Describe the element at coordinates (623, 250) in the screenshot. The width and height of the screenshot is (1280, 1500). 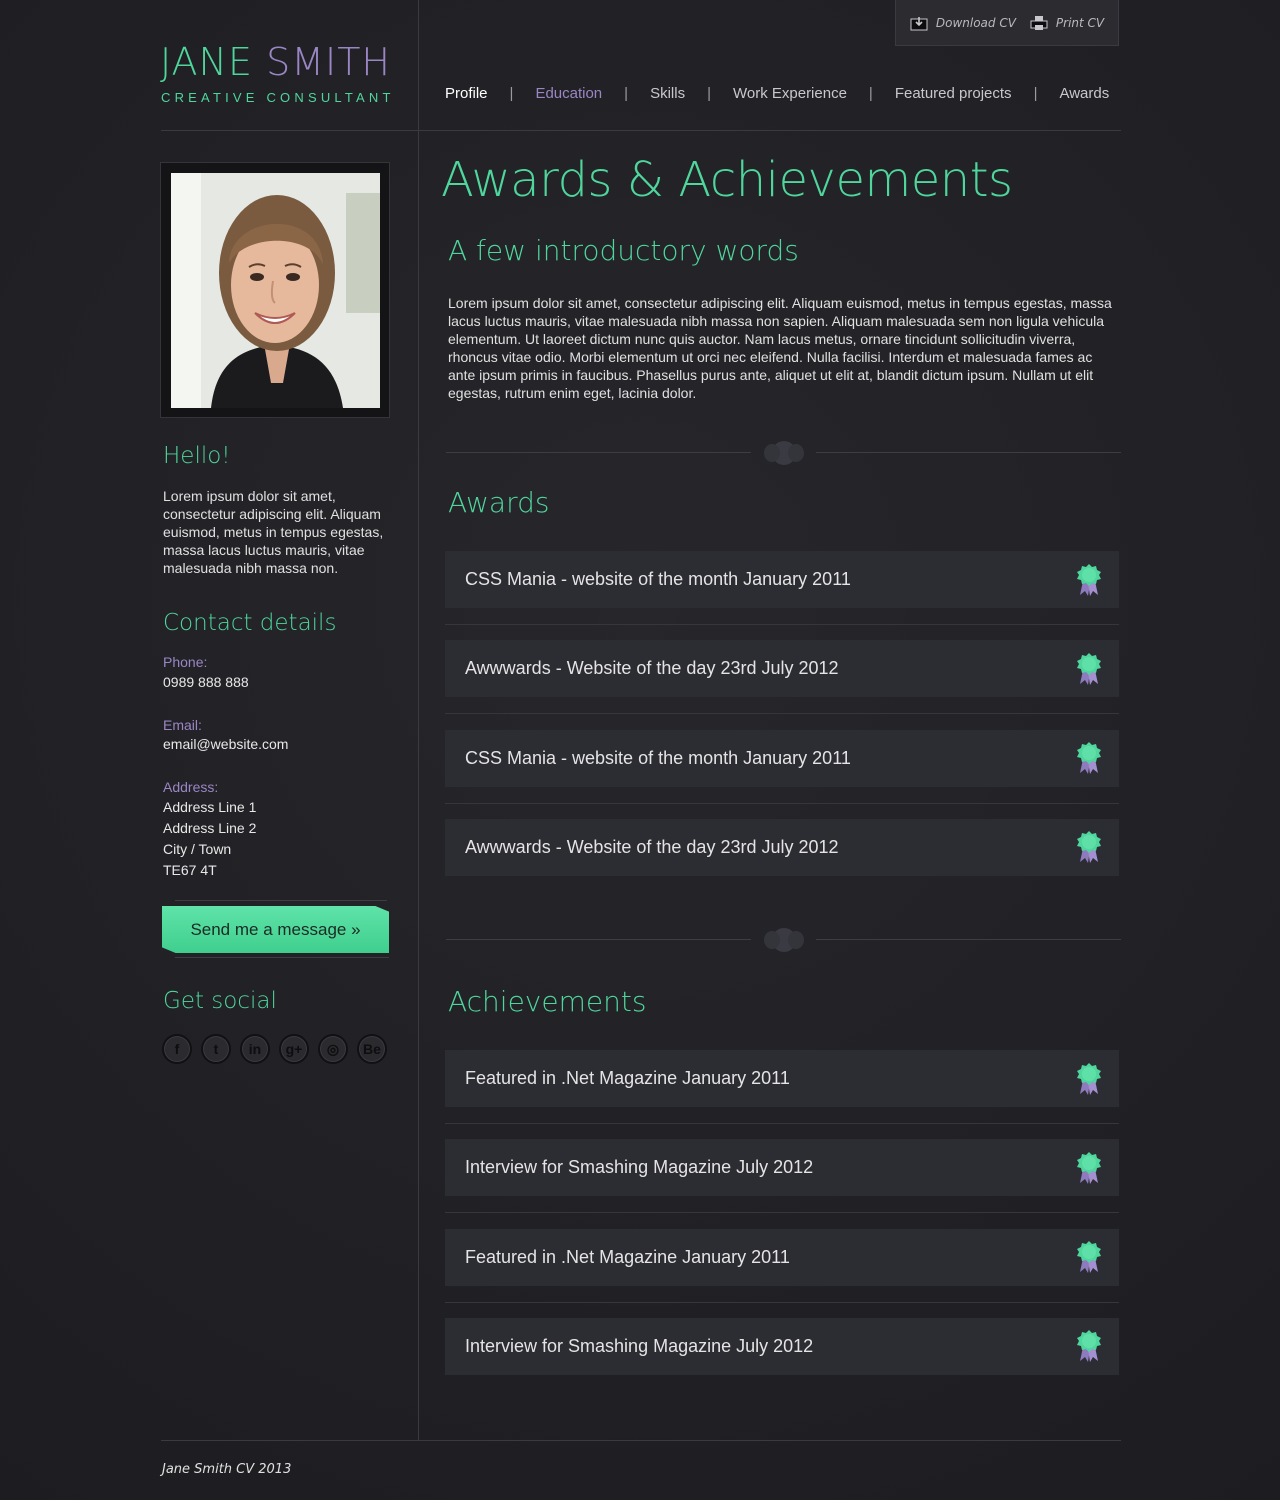
I see `intro-heading: A few introductory words` at that location.